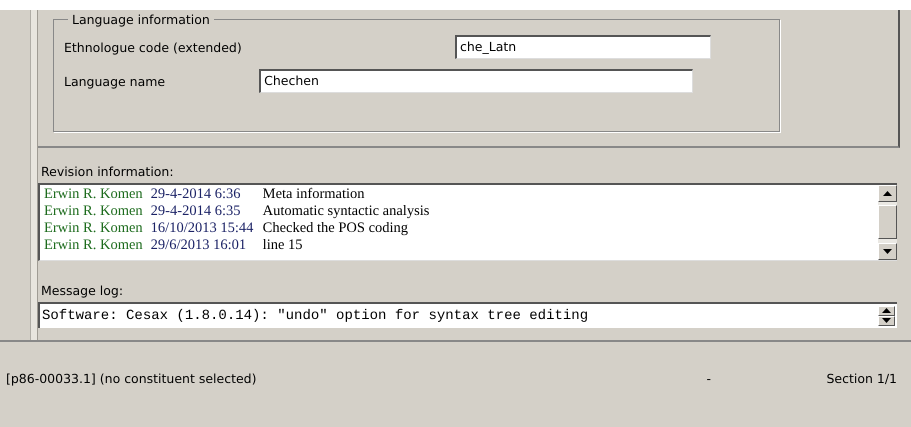 This screenshot has height=427, width=911. Describe the element at coordinates (196, 211) in the screenshot. I see `date-text: 29-4-2014 6:35` at that location.